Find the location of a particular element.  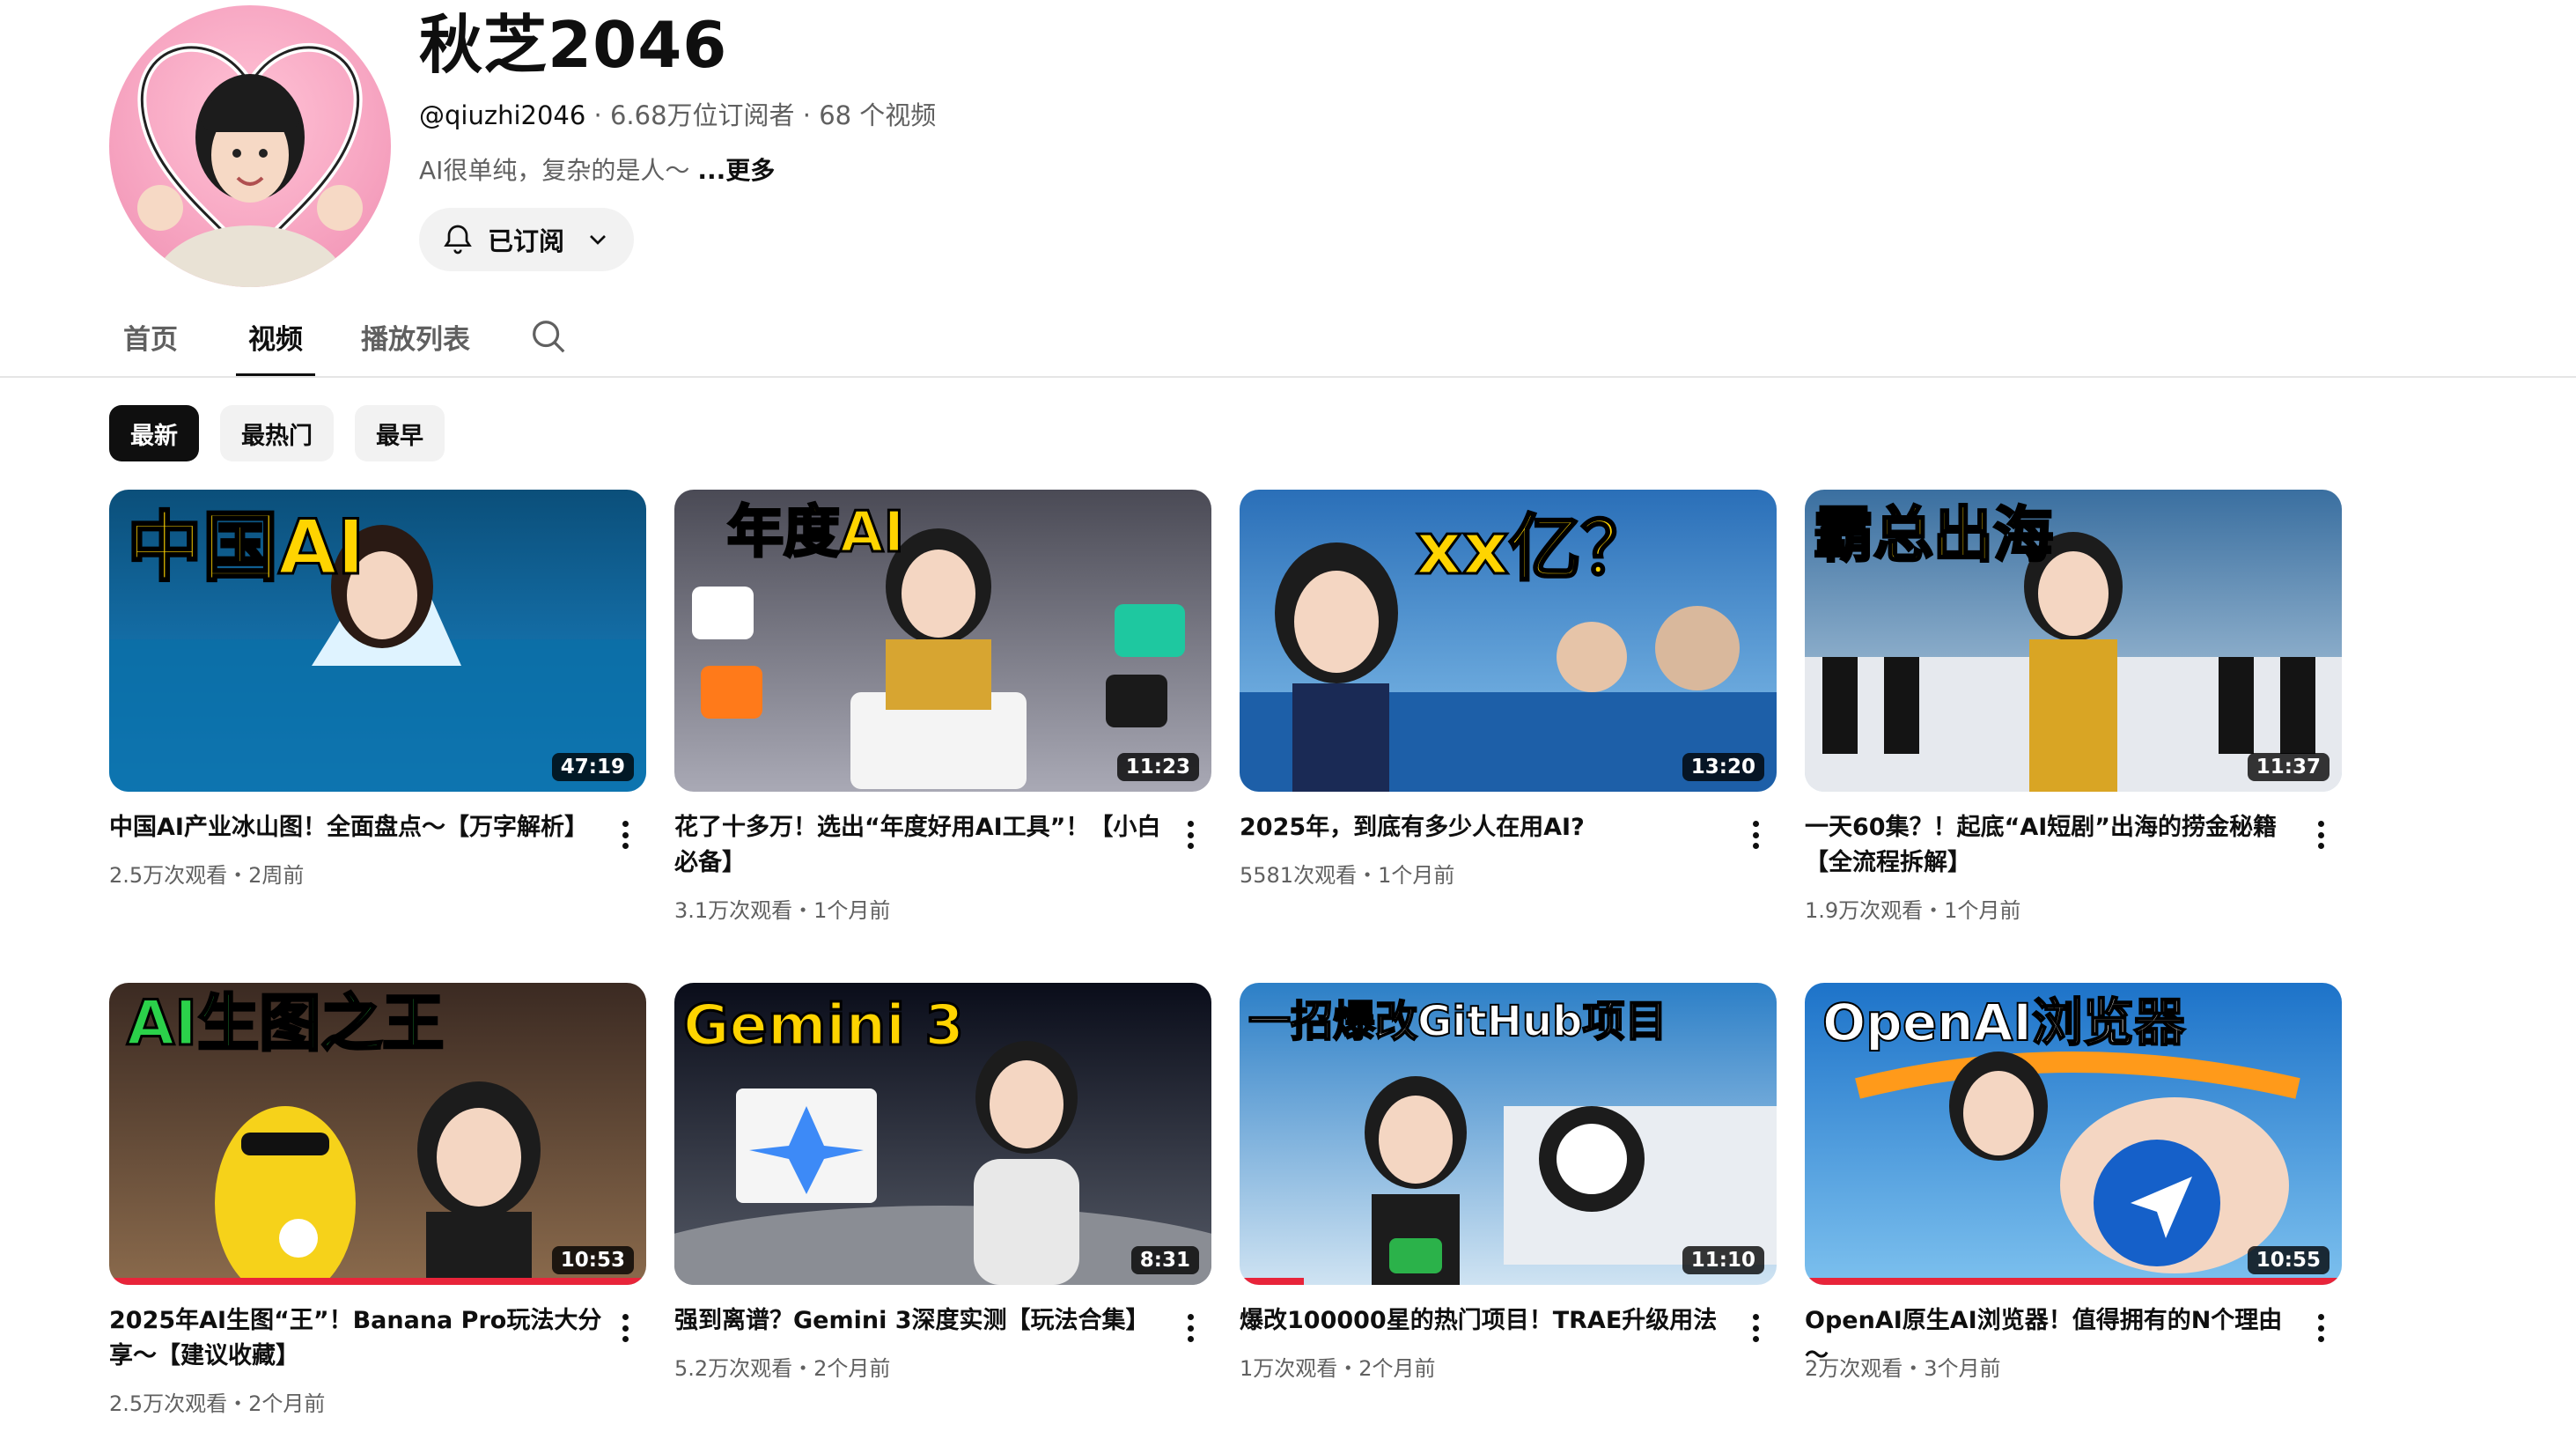

video-thumbnail: 年度AI 11:23 is located at coordinates (942, 641).